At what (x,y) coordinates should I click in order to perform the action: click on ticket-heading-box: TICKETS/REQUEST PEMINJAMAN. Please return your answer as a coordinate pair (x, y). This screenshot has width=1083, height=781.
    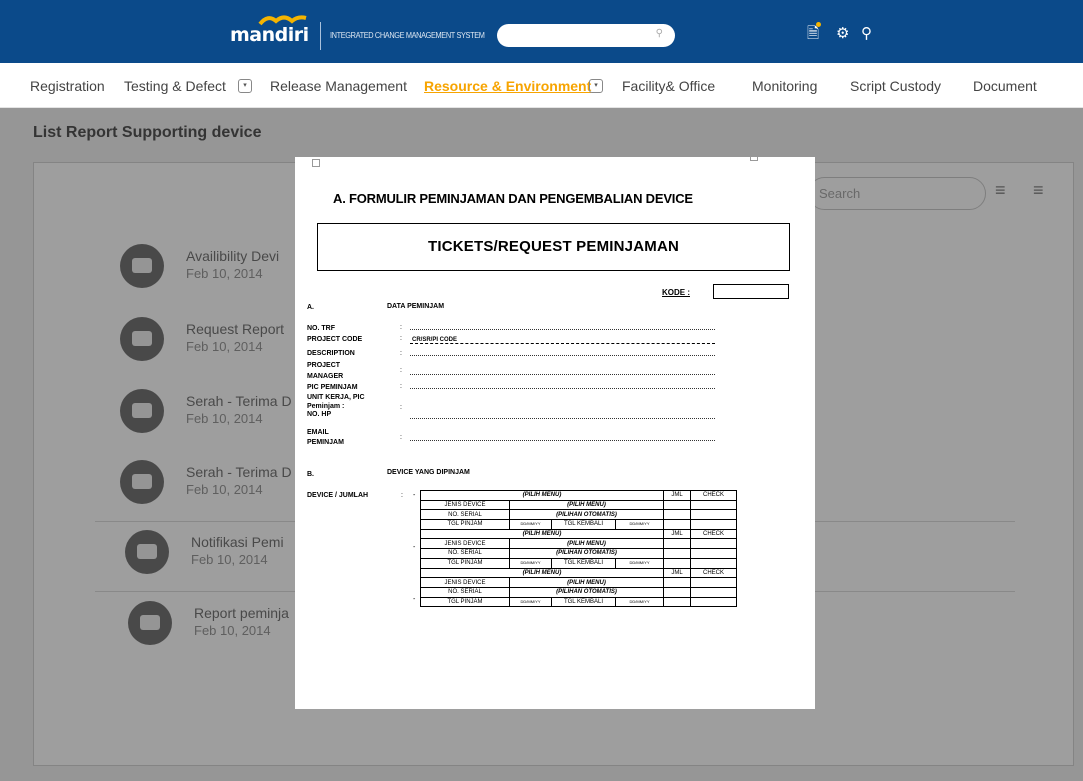
    Looking at the image, I should click on (553, 247).